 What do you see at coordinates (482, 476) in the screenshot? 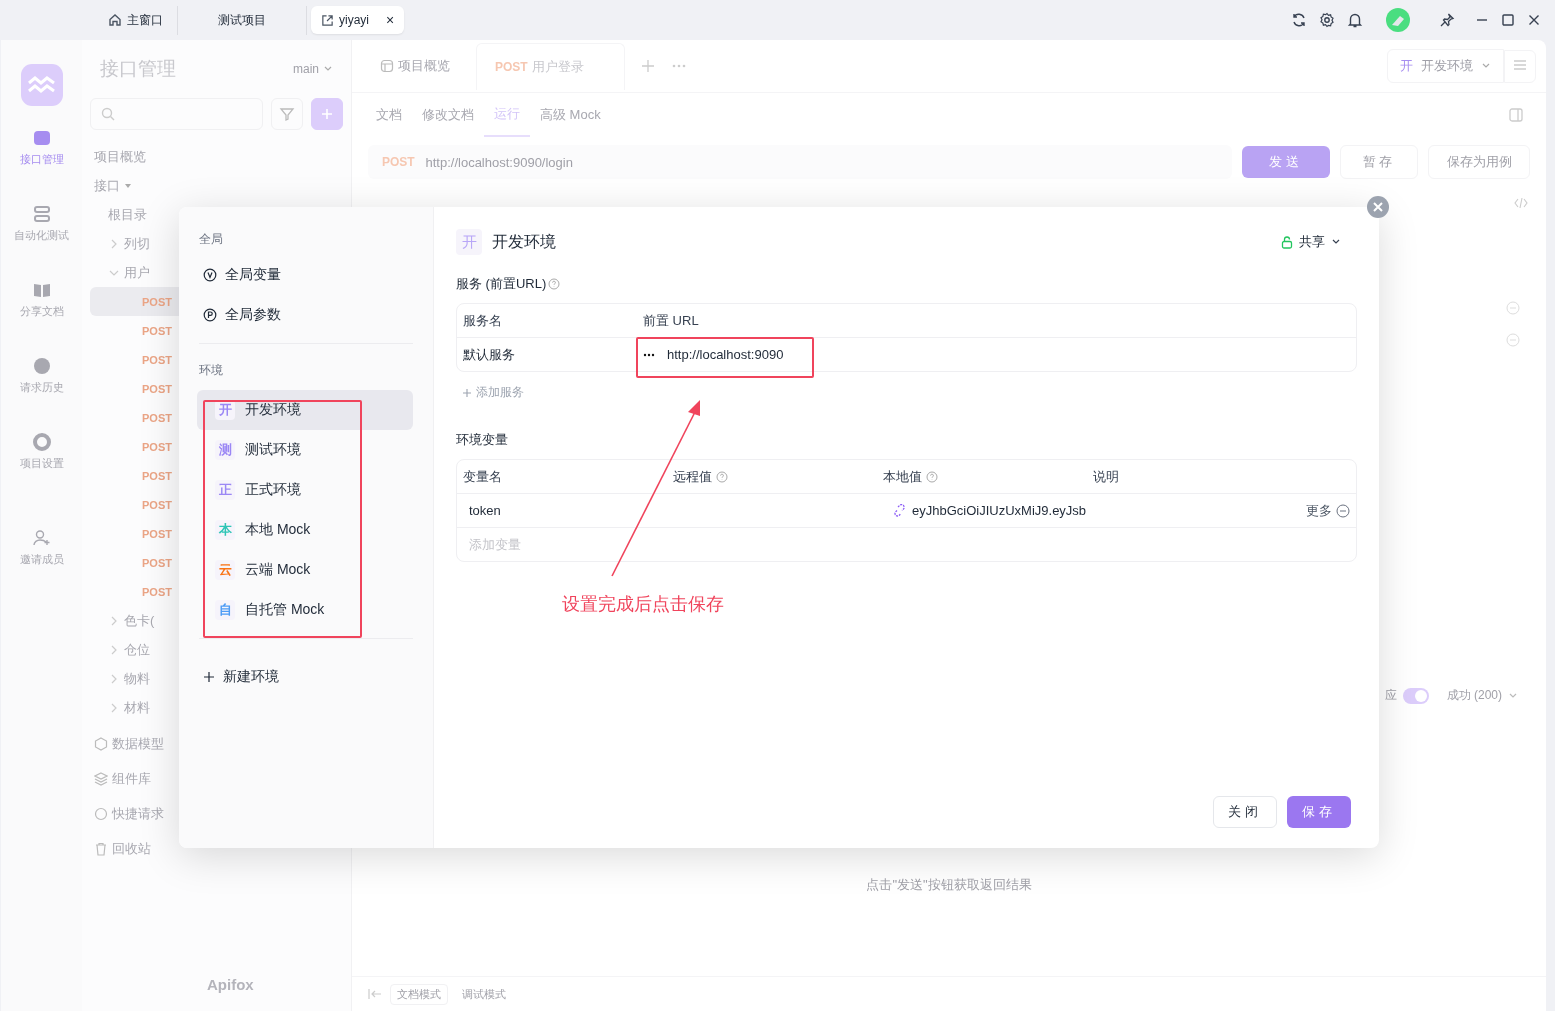
I see `column-header: 变量名` at bounding box center [482, 476].